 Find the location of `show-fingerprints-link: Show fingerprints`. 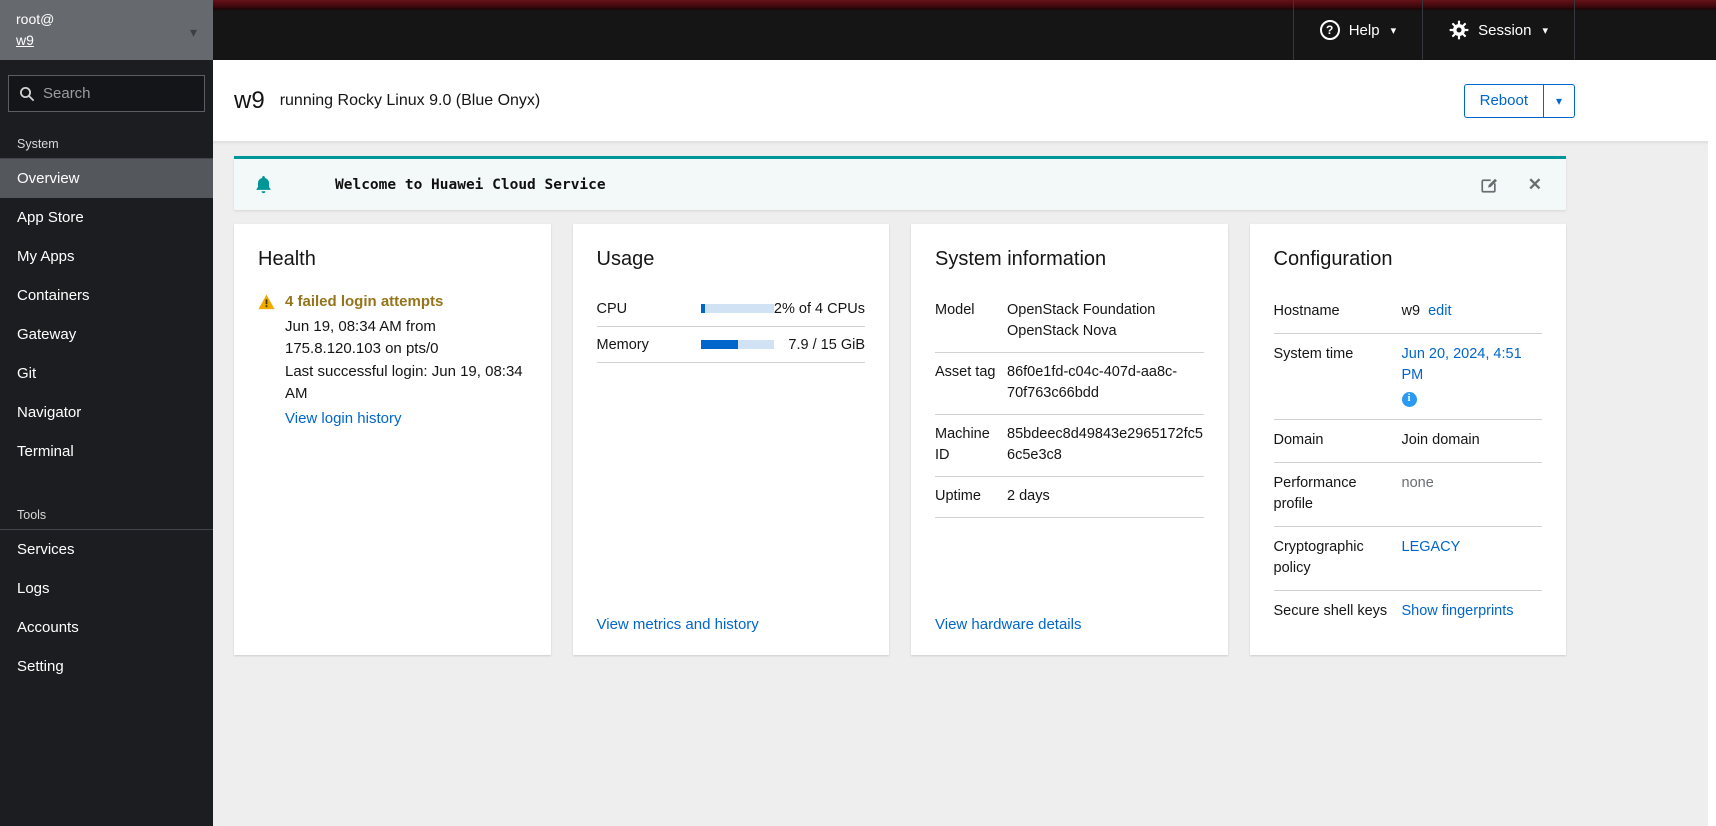

show-fingerprints-link: Show fingerprints is located at coordinates (1458, 611).